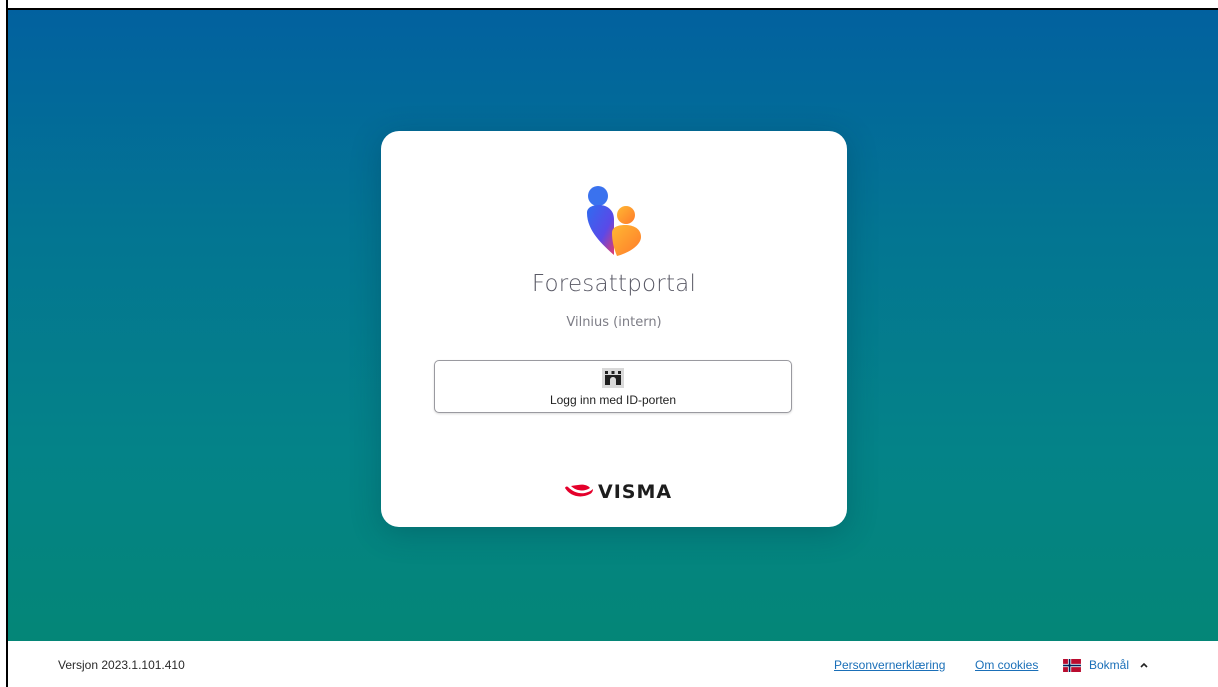 The width and height of the screenshot is (1218, 687). I want to click on language-label: Bokmål, so click(1109, 665).